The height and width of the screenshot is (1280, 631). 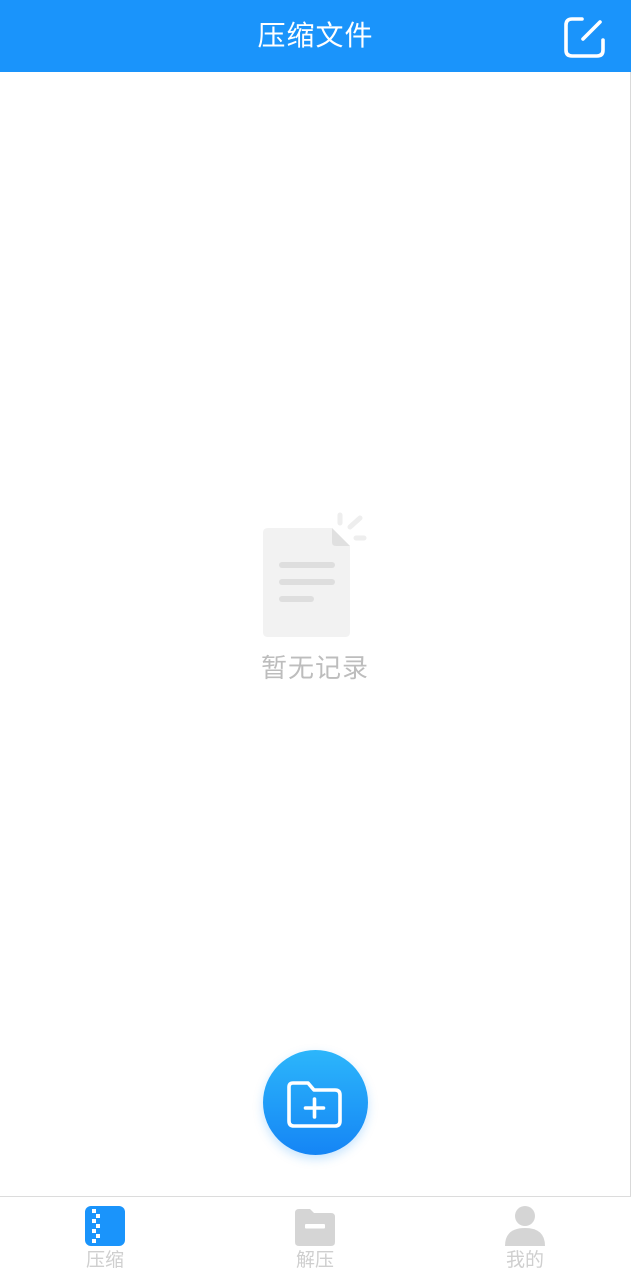 I want to click on zip-file-icon, so click(x=105, y=1226).